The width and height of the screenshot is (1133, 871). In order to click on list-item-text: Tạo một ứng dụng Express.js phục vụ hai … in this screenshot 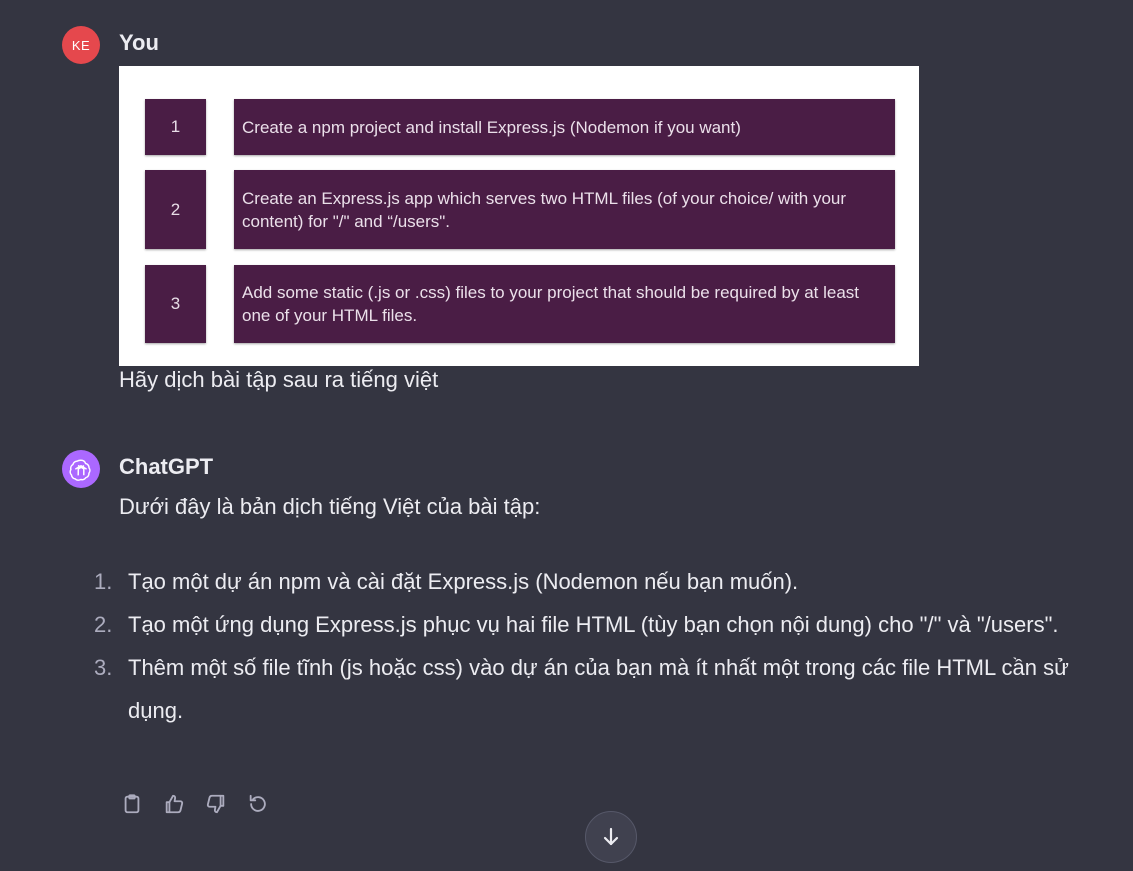, I will do `click(593, 624)`.